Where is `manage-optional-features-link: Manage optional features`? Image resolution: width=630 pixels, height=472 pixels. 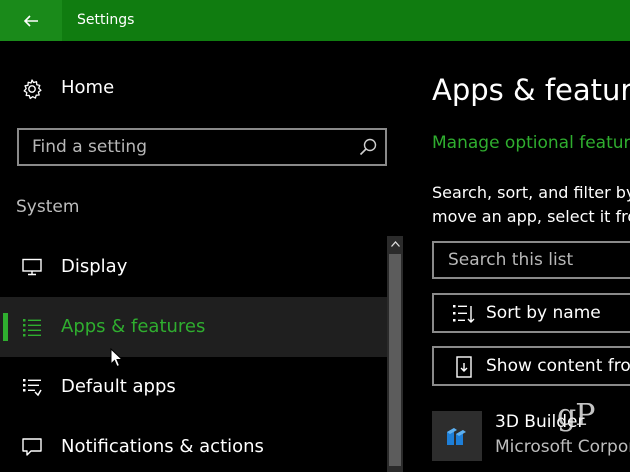
manage-optional-features-link: Manage optional features is located at coordinates (531, 143).